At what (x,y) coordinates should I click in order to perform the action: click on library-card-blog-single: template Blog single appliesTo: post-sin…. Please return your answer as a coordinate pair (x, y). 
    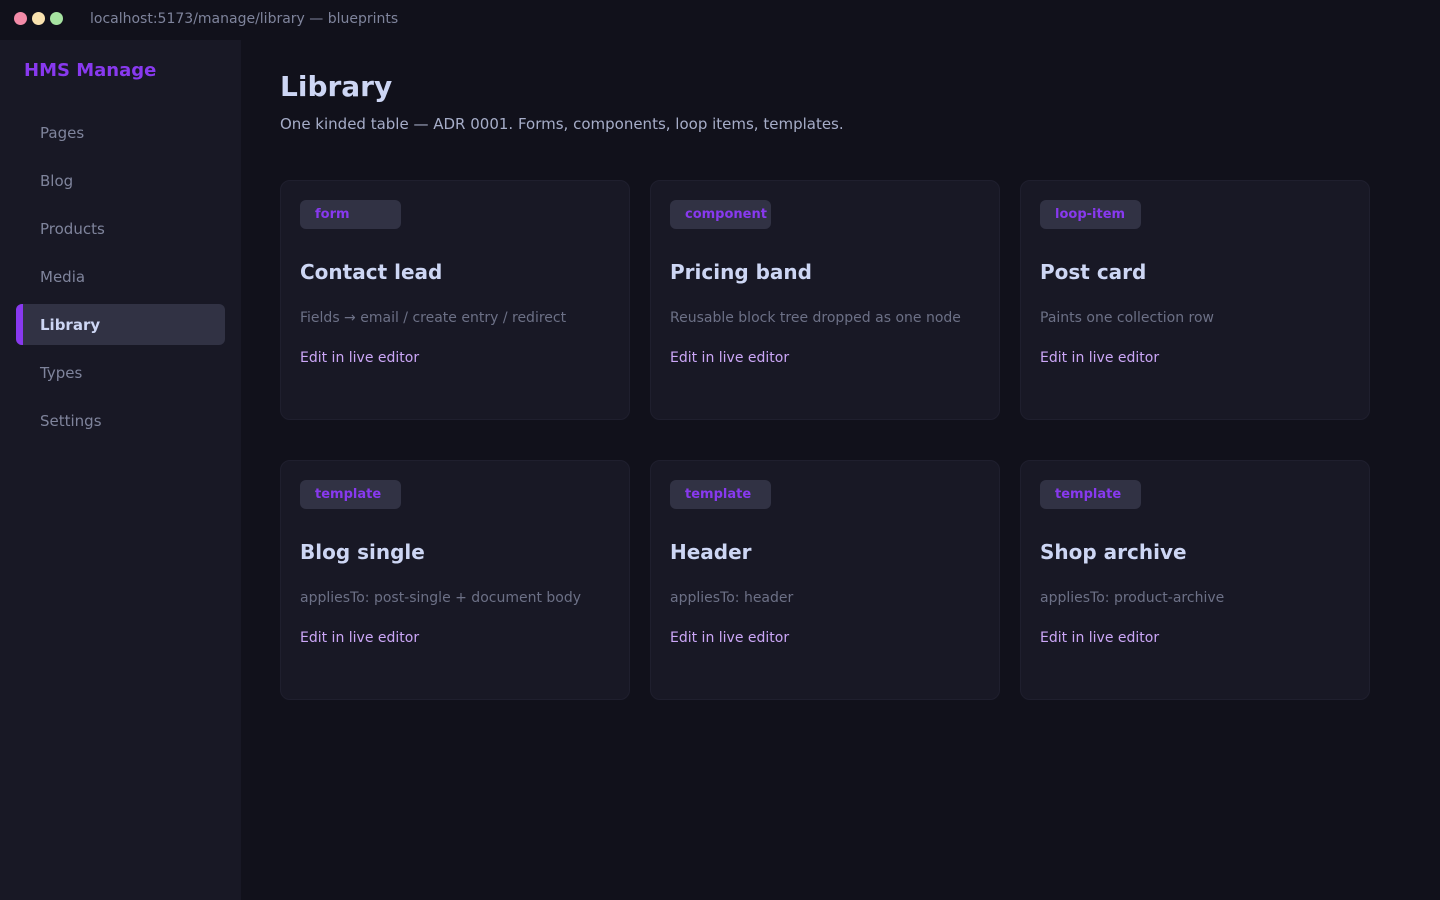
    Looking at the image, I should click on (455, 580).